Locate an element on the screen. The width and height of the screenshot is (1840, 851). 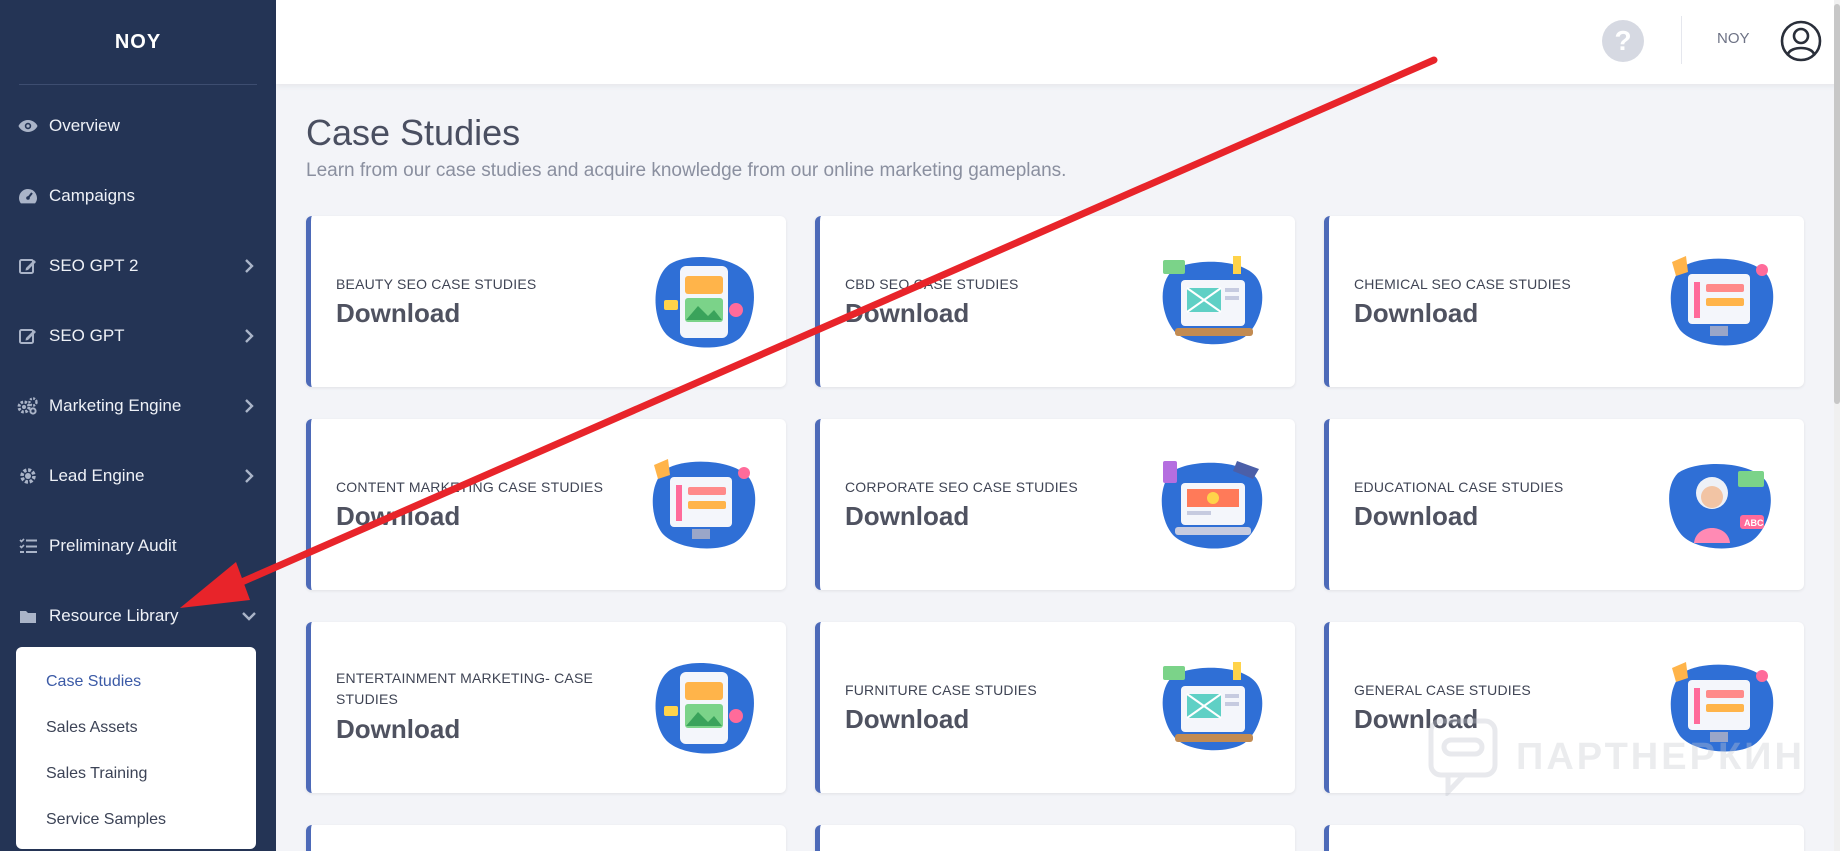
case-study-card: CHEMICAL SEO CASE STUDIES Download is located at coordinates (1564, 301).